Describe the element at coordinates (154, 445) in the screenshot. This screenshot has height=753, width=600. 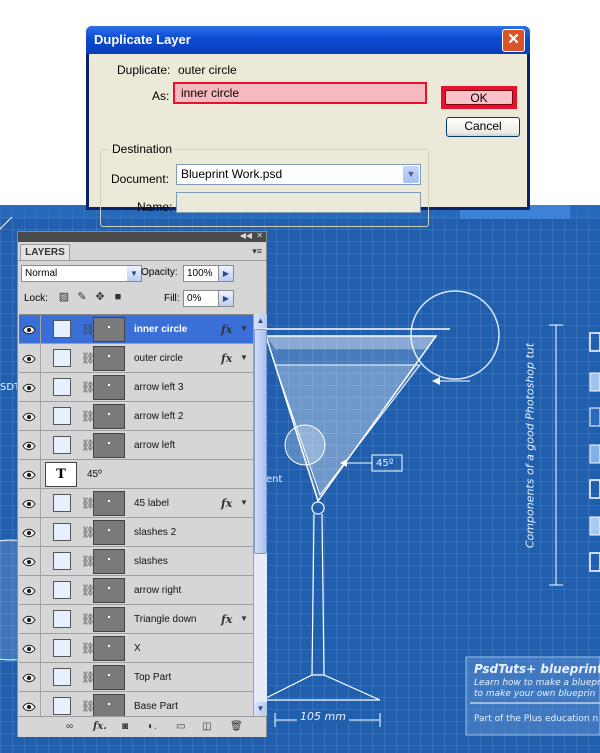
I see `layer-name: arrow left` at that location.